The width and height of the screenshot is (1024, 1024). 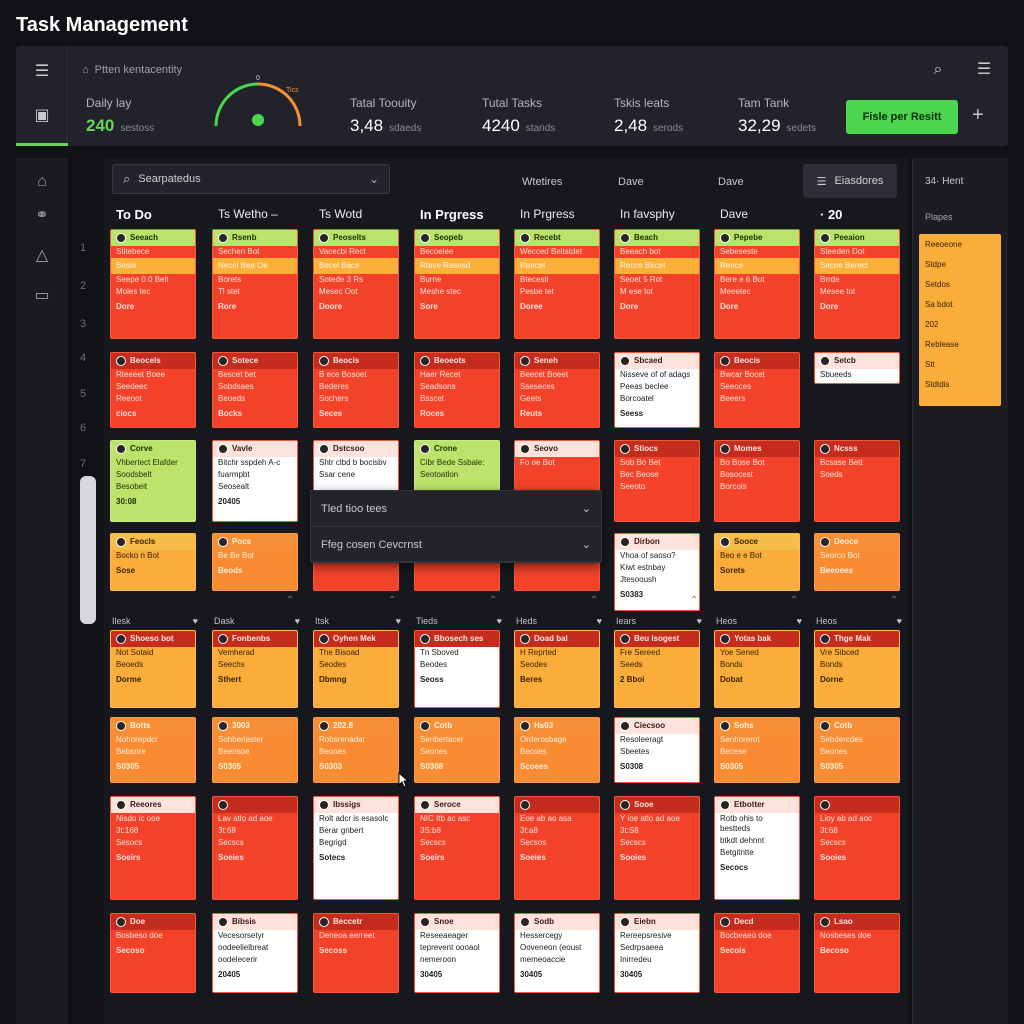 What do you see at coordinates (557, 390) in the screenshot?
I see `task-card: Seneh Beecet Boeet Sseseces Geets Reuts` at bounding box center [557, 390].